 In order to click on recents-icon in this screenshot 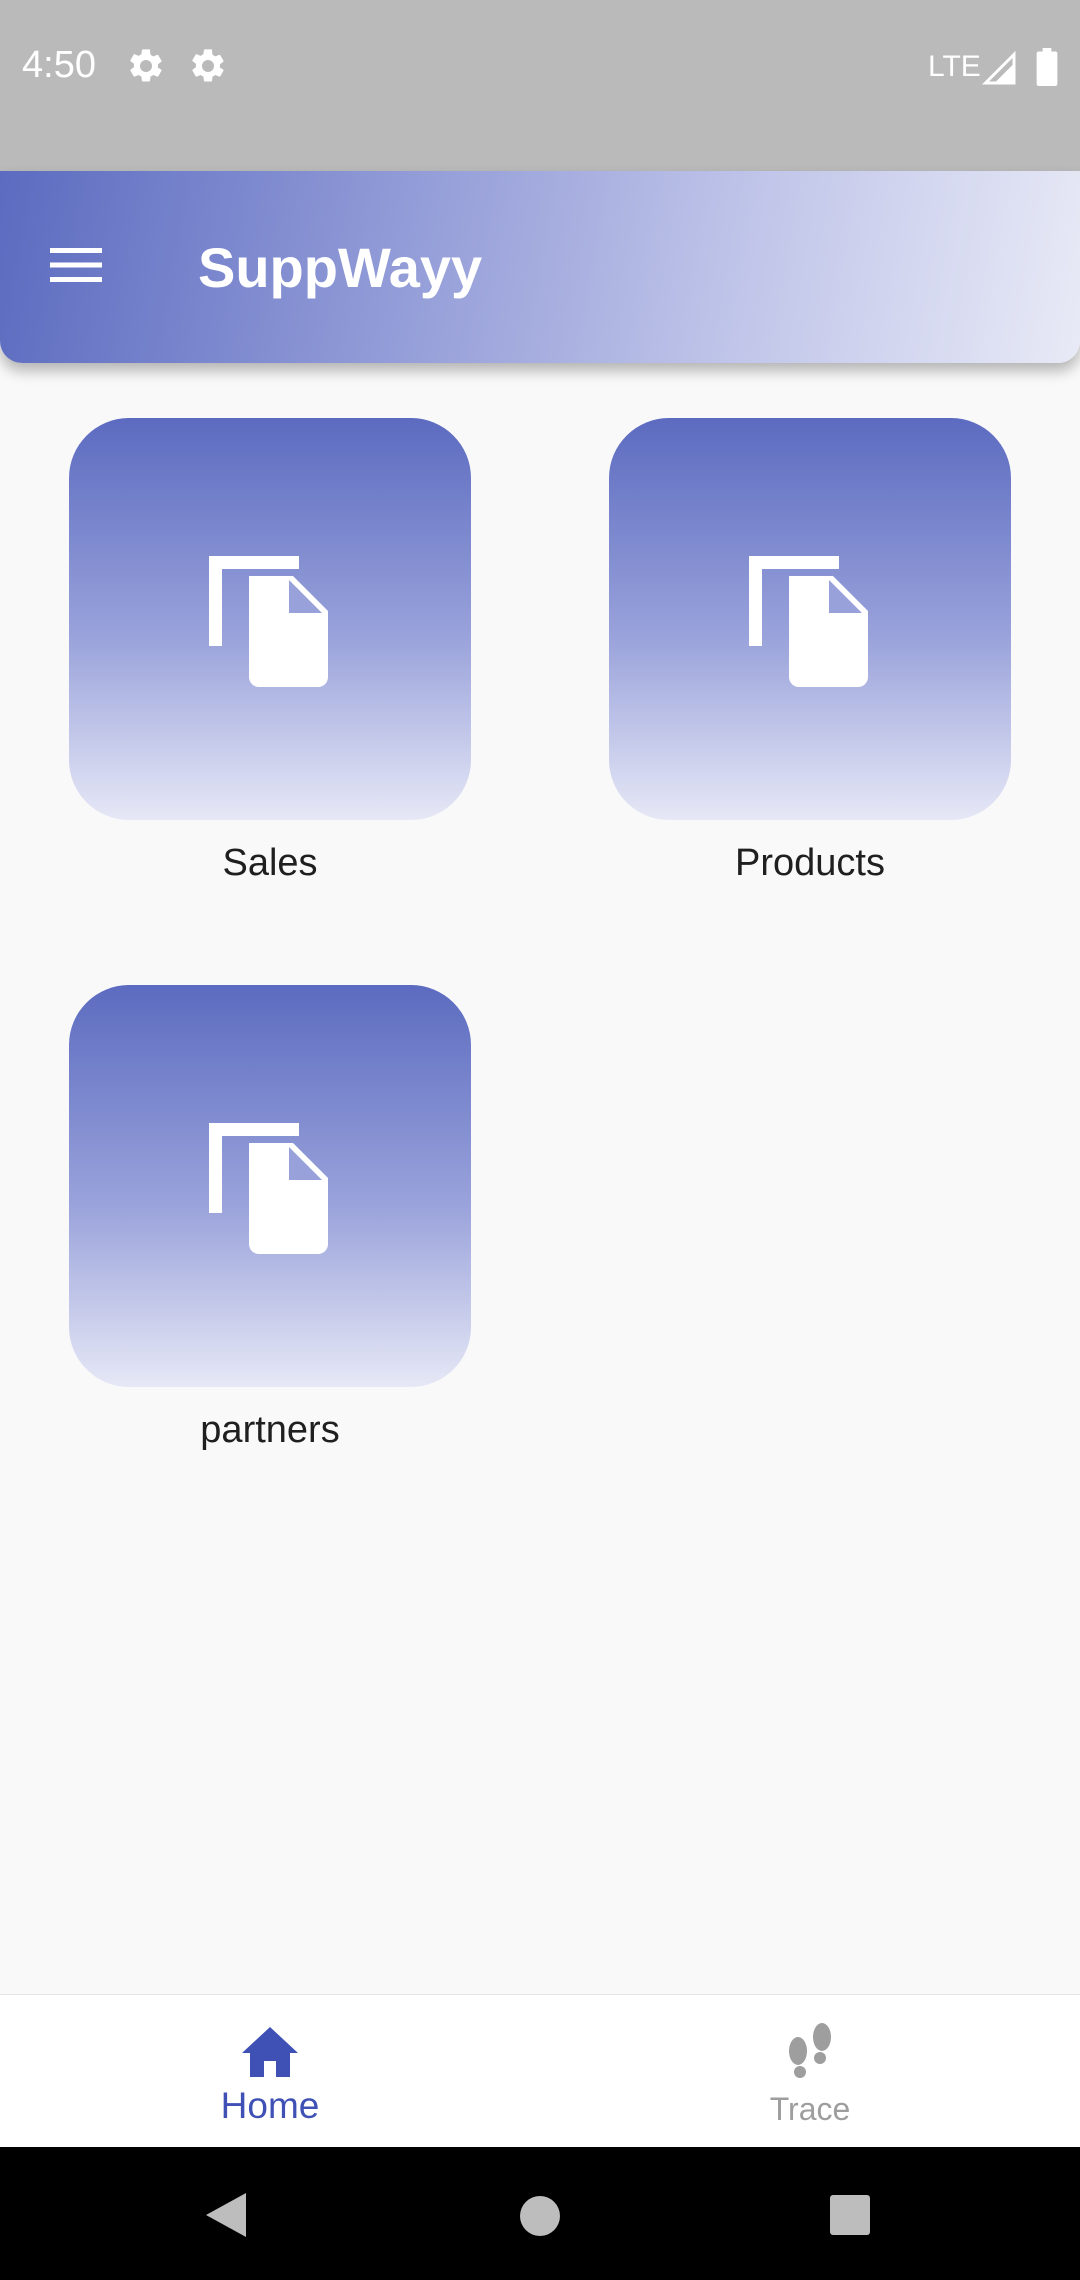, I will do `click(850, 2215)`.